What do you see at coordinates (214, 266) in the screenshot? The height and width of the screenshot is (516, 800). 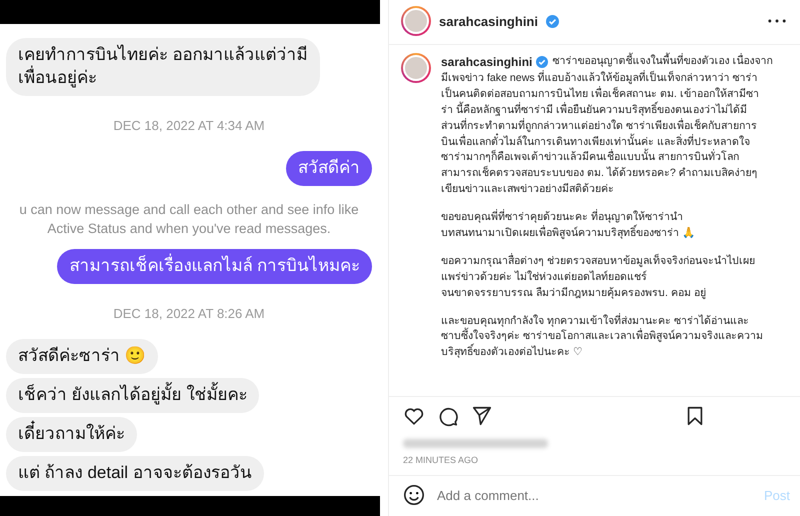 I see `sent-message: สามารถเช็คเรื่องแลกไมล์ การบินไหมคะ` at bounding box center [214, 266].